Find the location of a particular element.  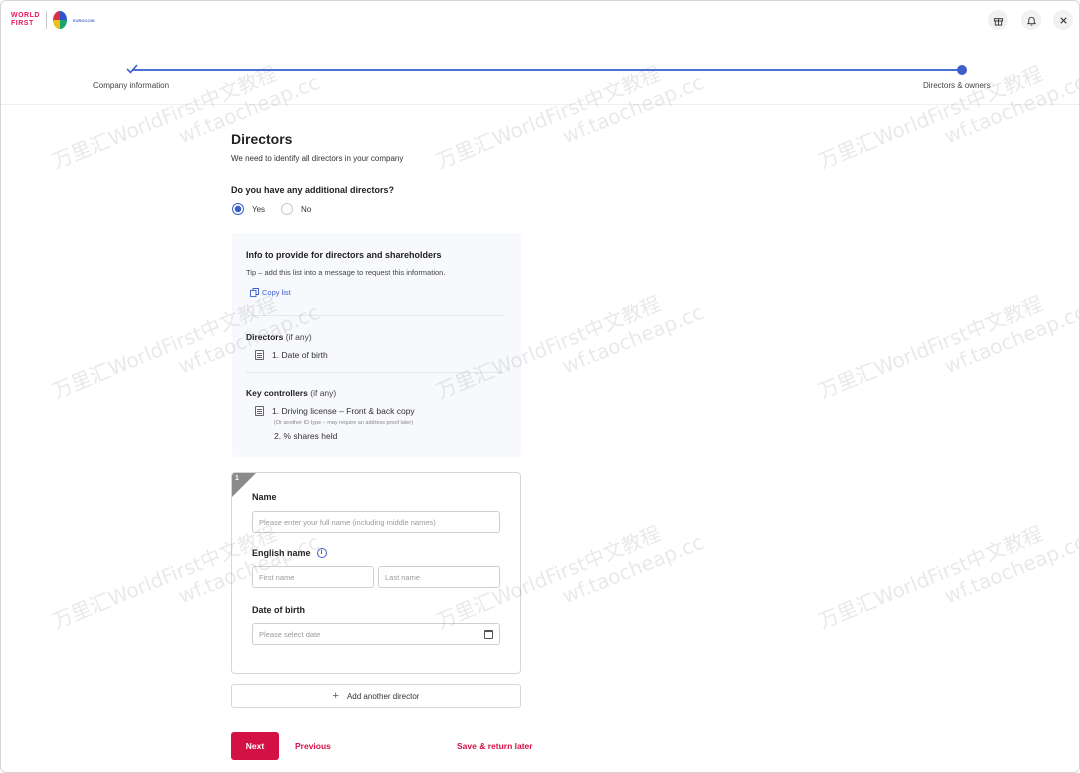

calendar-icon is located at coordinates (488, 634).